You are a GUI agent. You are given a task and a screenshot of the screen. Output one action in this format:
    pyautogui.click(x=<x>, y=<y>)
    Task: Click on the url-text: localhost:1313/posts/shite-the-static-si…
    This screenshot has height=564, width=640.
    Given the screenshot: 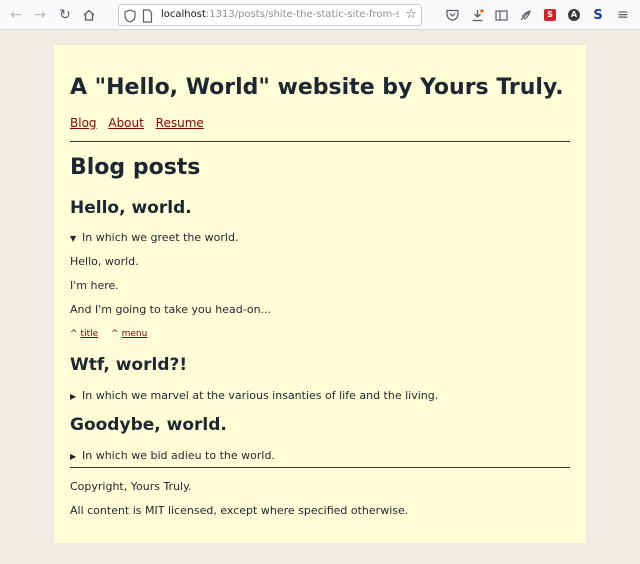 What is the action you would take?
    pyautogui.click(x=280, y=14)
    